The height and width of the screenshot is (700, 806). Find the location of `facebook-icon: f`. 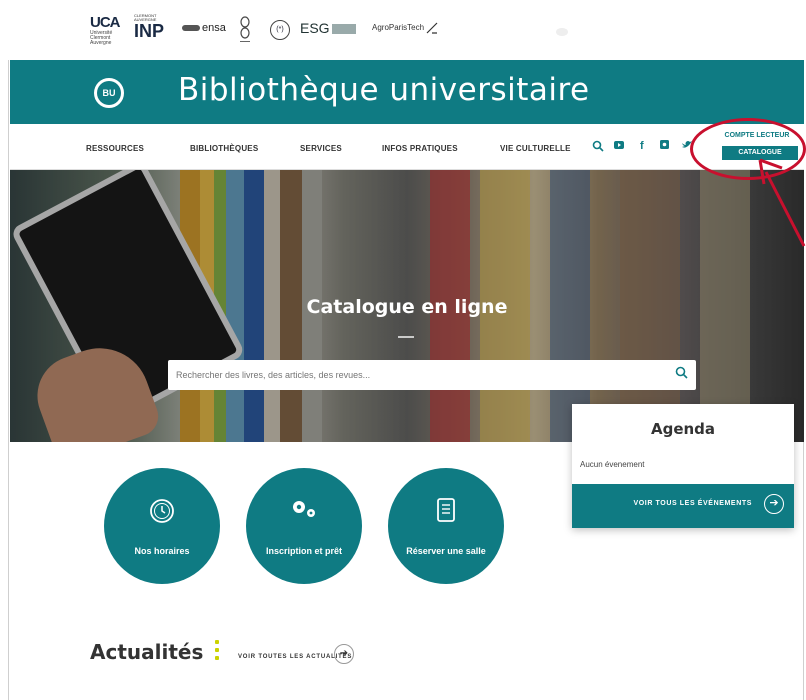

facebook-icon: f is located at coordinates (642, 146).